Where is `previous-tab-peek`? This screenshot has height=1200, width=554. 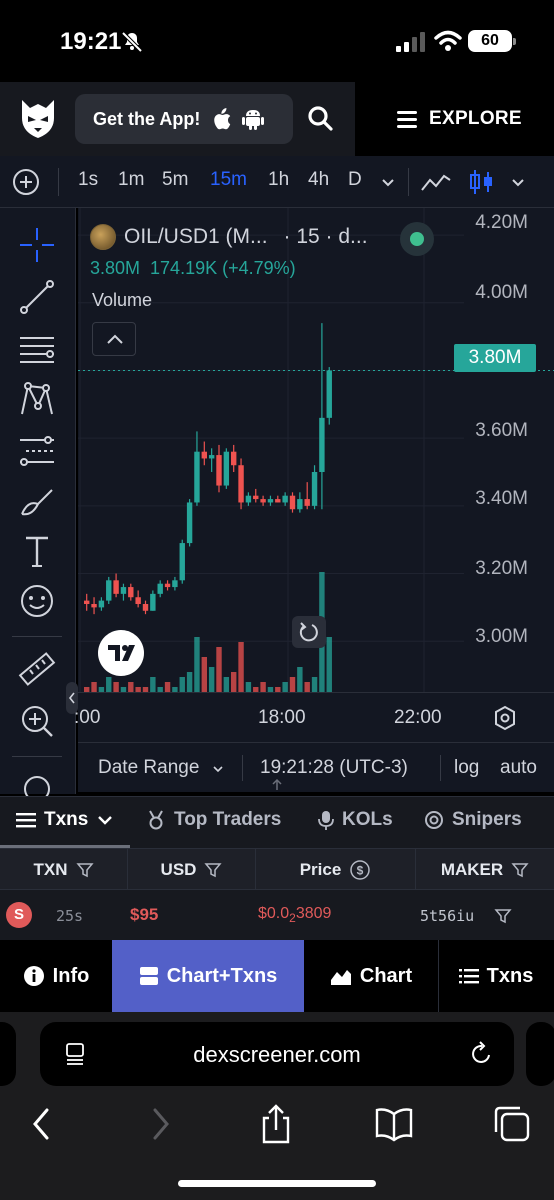
previous-tab-peek is located at coordinates (8, 1054).